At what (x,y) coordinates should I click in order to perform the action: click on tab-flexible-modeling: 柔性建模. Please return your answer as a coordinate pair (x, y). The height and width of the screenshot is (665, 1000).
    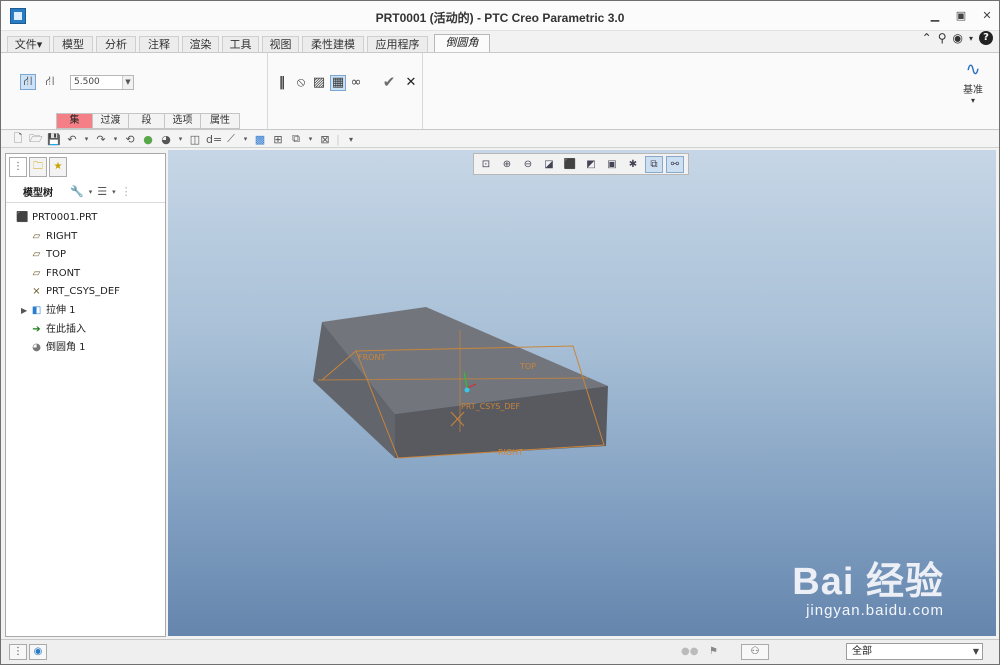
    Looking at the image, I should click on (333, 44).